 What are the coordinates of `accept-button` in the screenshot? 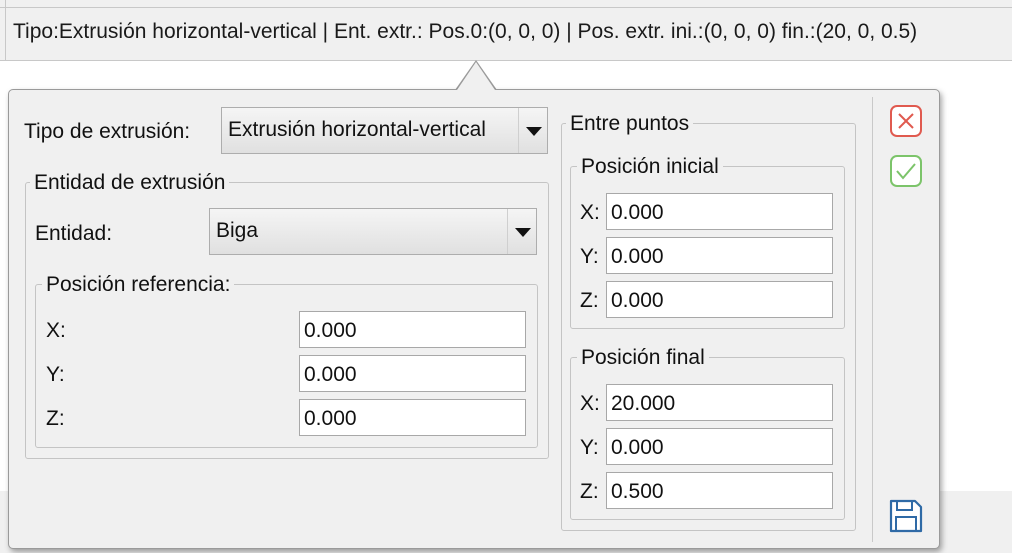 It's located at (906, 171).